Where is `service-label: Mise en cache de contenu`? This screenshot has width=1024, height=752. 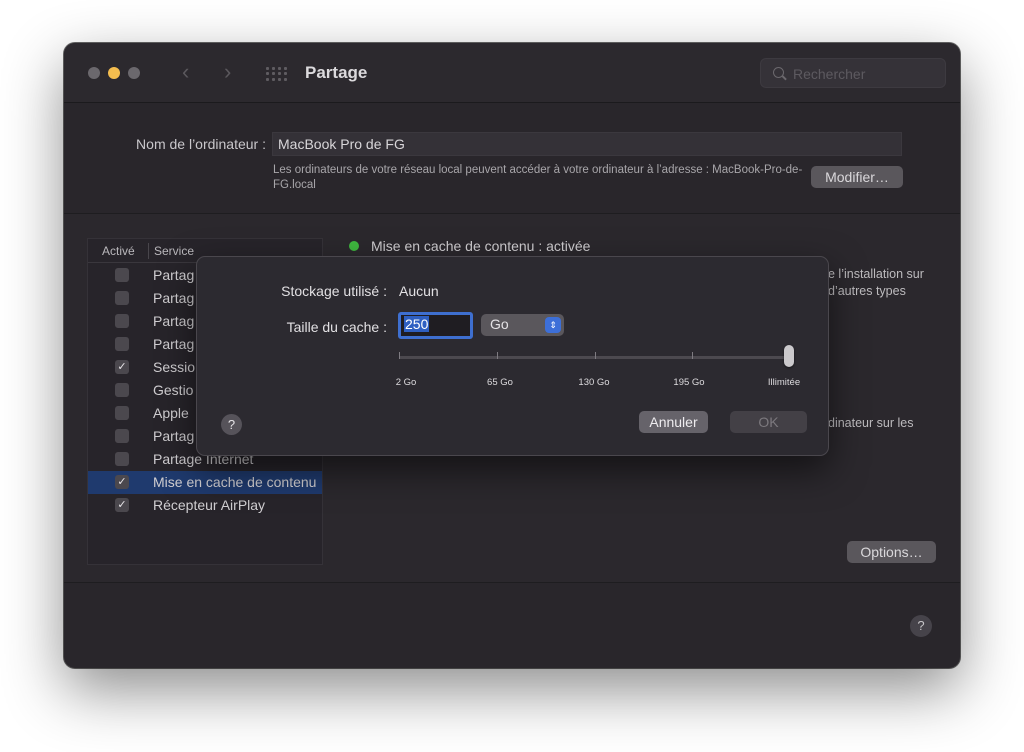
service-label: Mise en cache de contenu is located at coordinates (235, 482).